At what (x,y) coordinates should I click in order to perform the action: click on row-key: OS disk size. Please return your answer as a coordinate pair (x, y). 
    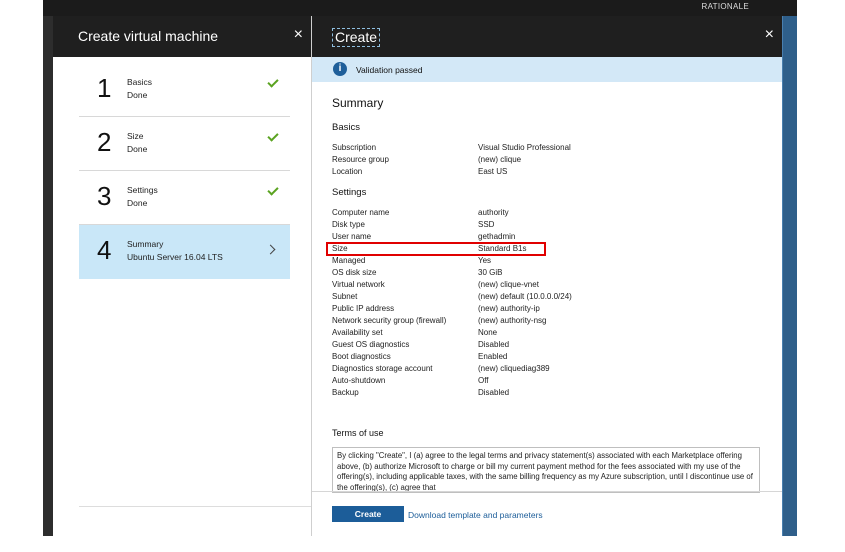
    Looking at the image, I should click on (354, 272).